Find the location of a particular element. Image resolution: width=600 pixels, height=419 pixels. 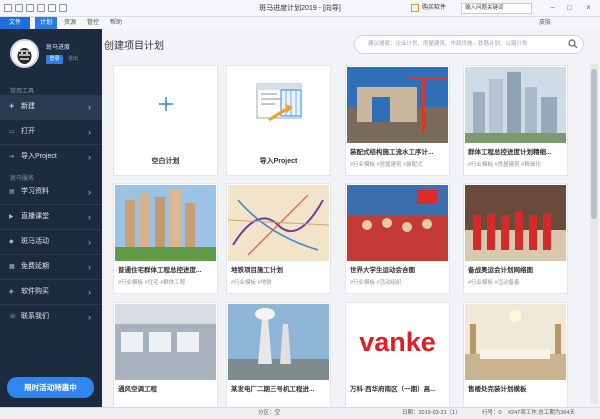

card-tags: #行业模板 #活动组织 is located at coordinates (376, 283).